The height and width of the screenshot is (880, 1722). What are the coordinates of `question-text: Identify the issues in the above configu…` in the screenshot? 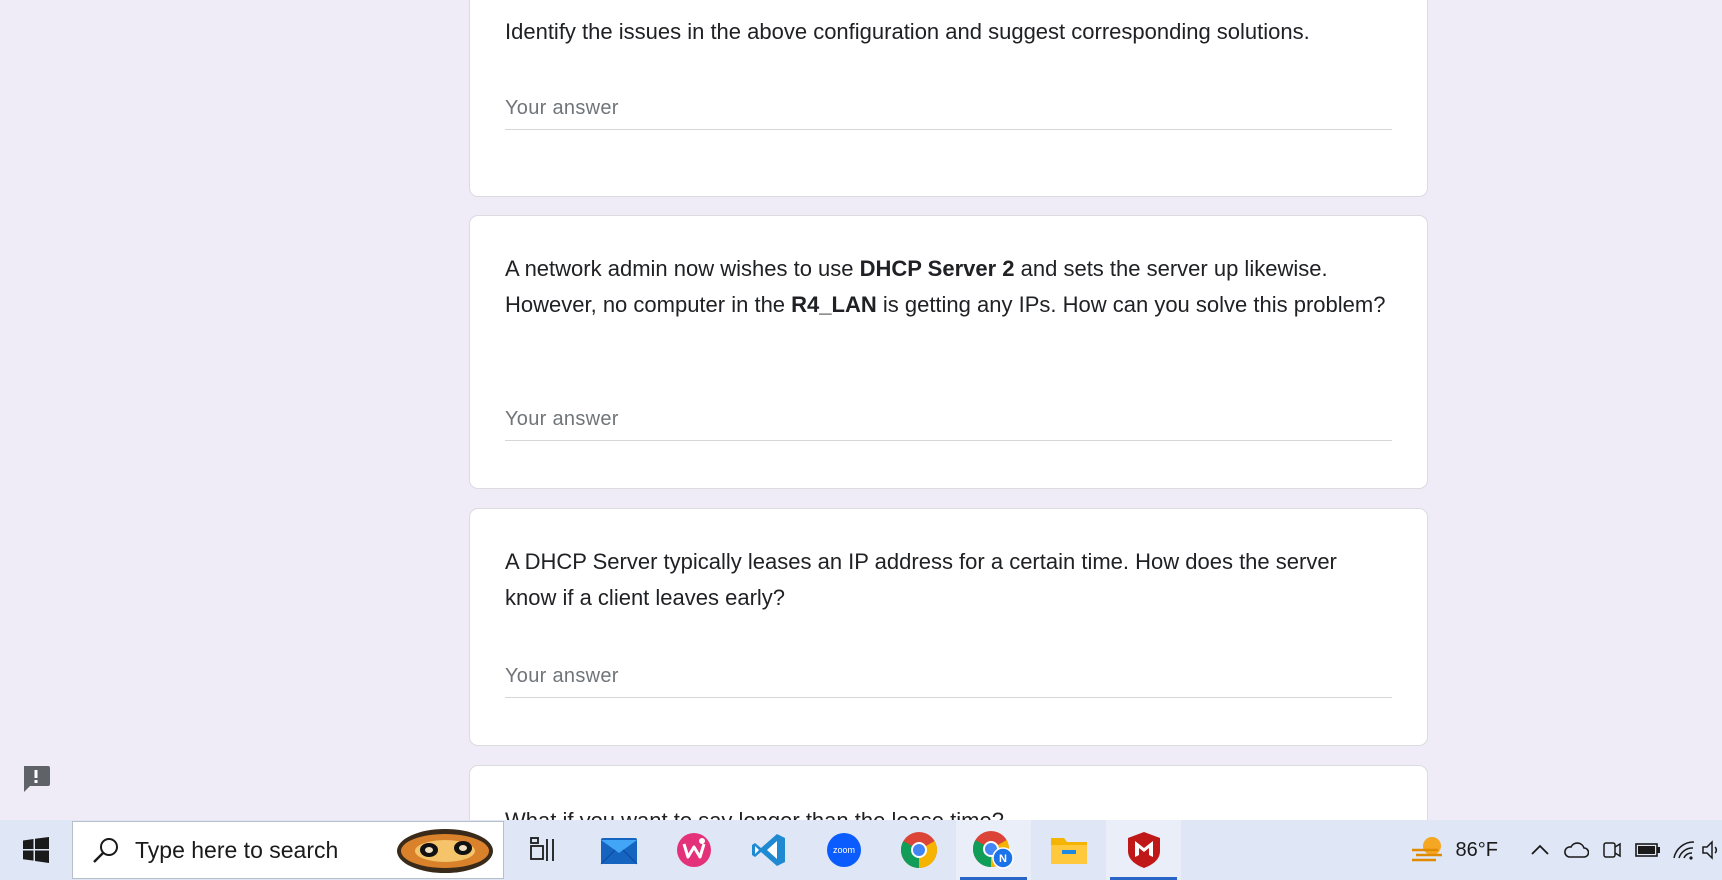 It's located at (907, 31).